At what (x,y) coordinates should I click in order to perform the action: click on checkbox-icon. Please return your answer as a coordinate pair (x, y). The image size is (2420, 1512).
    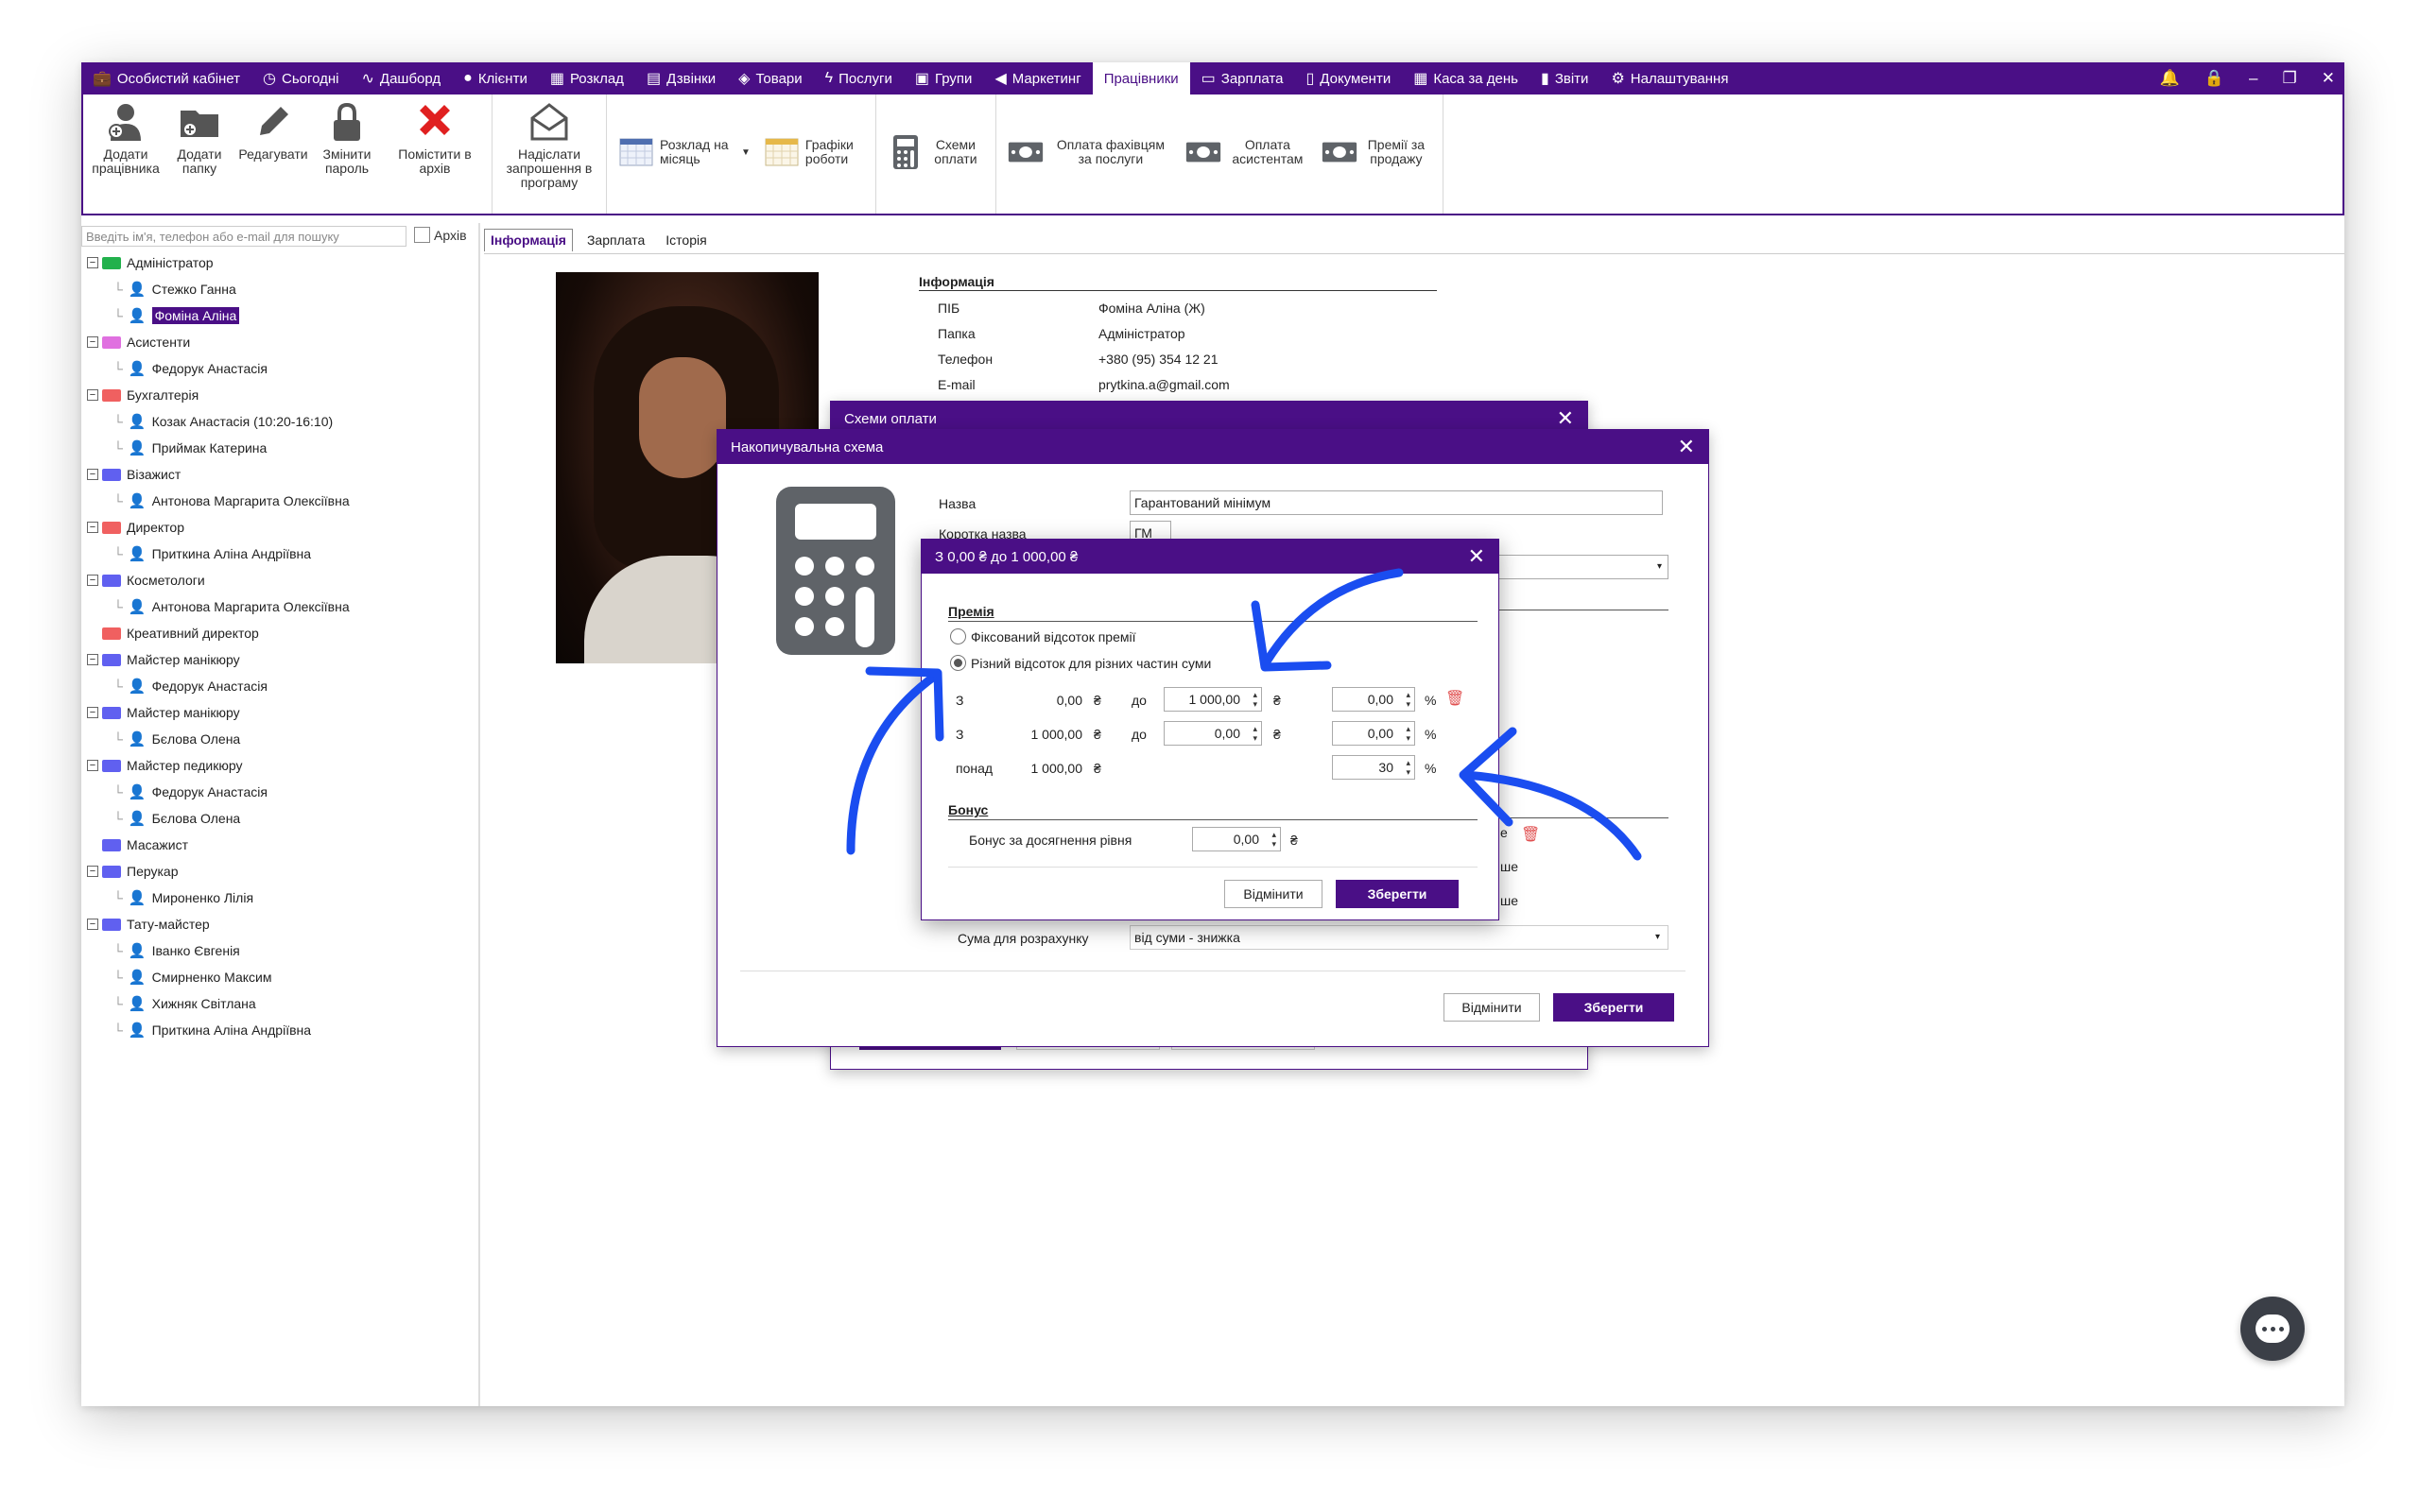
    Looking at the image, I should click on (422, 235).